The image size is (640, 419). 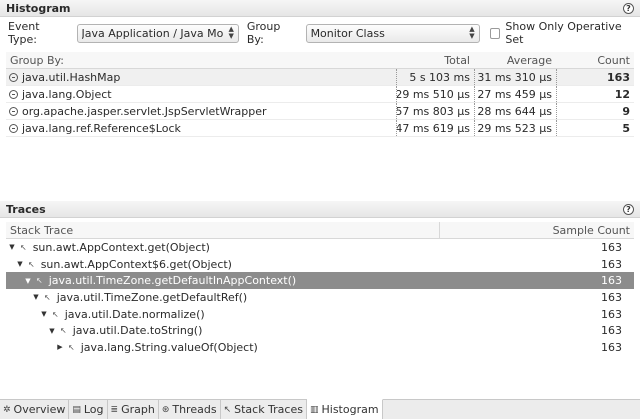 What do you see at coordinates (435, 60) in the screenshot?
I see `col-total: Total` at bounding box center [435, 60].